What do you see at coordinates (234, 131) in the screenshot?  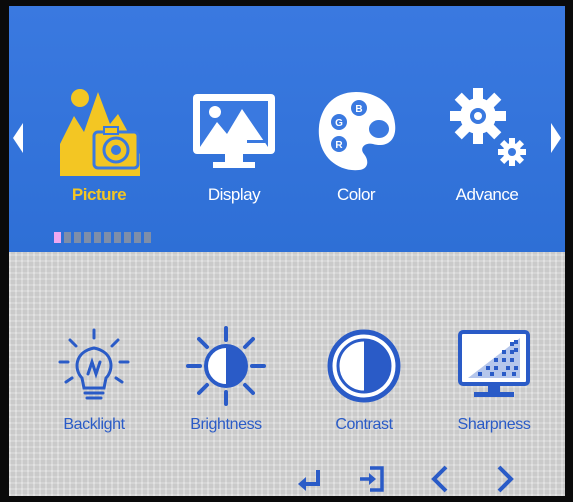 I see `display-icon` at bounding box center [234, 131].